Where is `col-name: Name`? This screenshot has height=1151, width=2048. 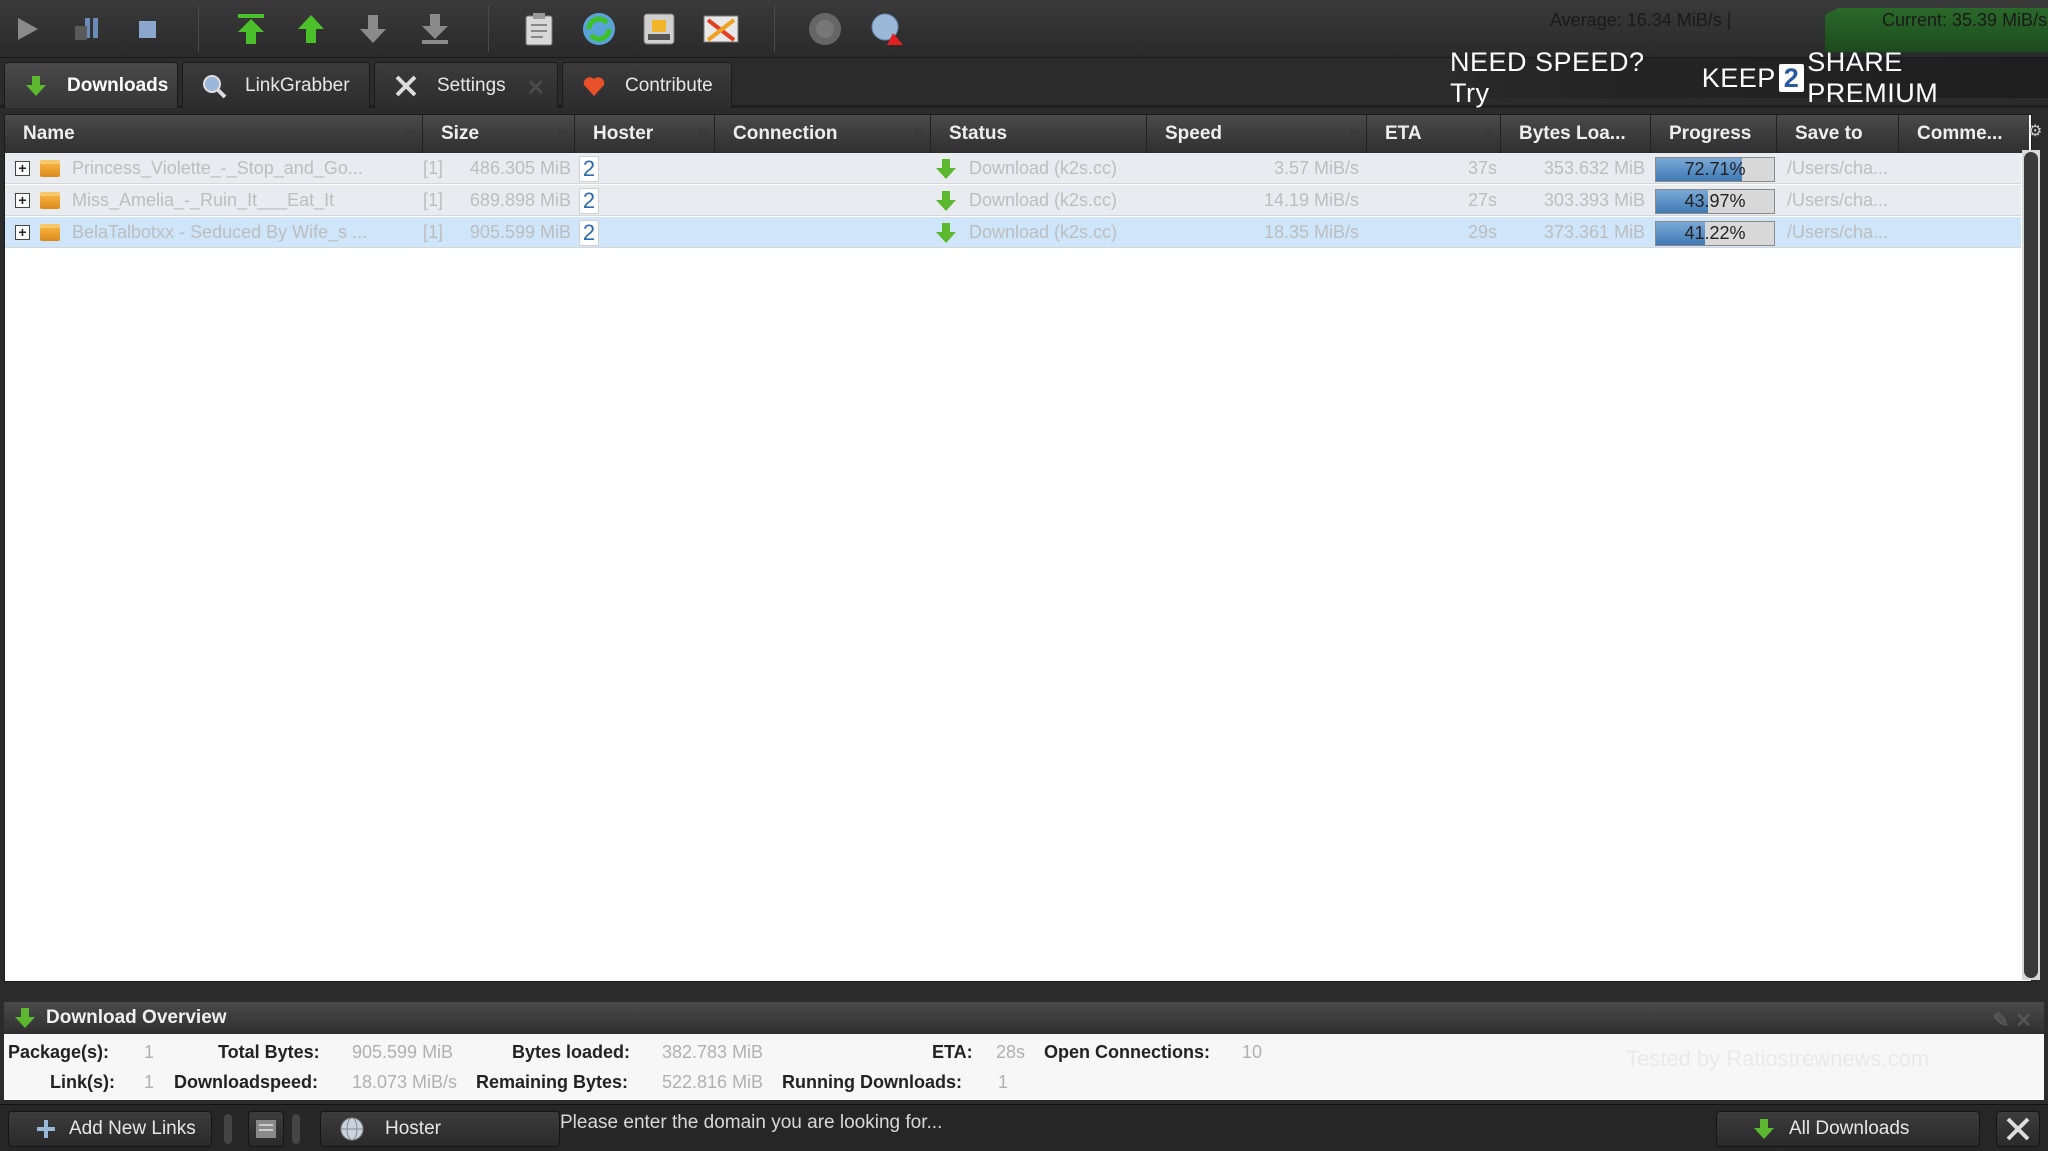
col-name: Name is located at coordinates (214, 134).